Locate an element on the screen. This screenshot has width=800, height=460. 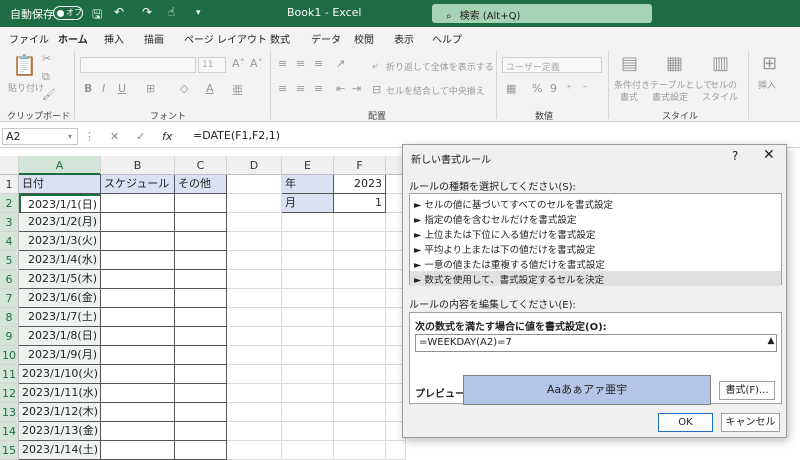
rule-type-item: ► 平均より上または下の値だけを書式設定 is located at coordinates (595, 248).